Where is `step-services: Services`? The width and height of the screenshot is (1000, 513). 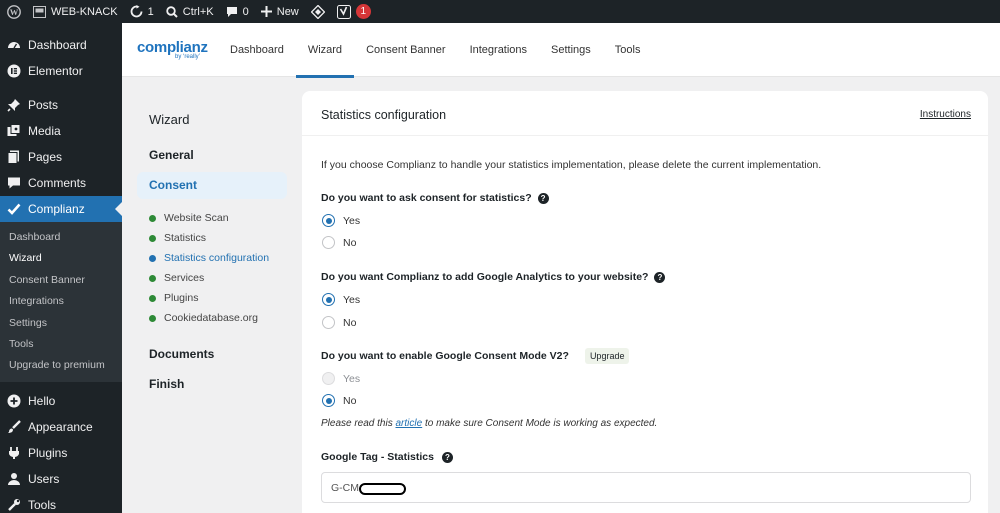
step-services: Services is located at coordinates (212, 278).